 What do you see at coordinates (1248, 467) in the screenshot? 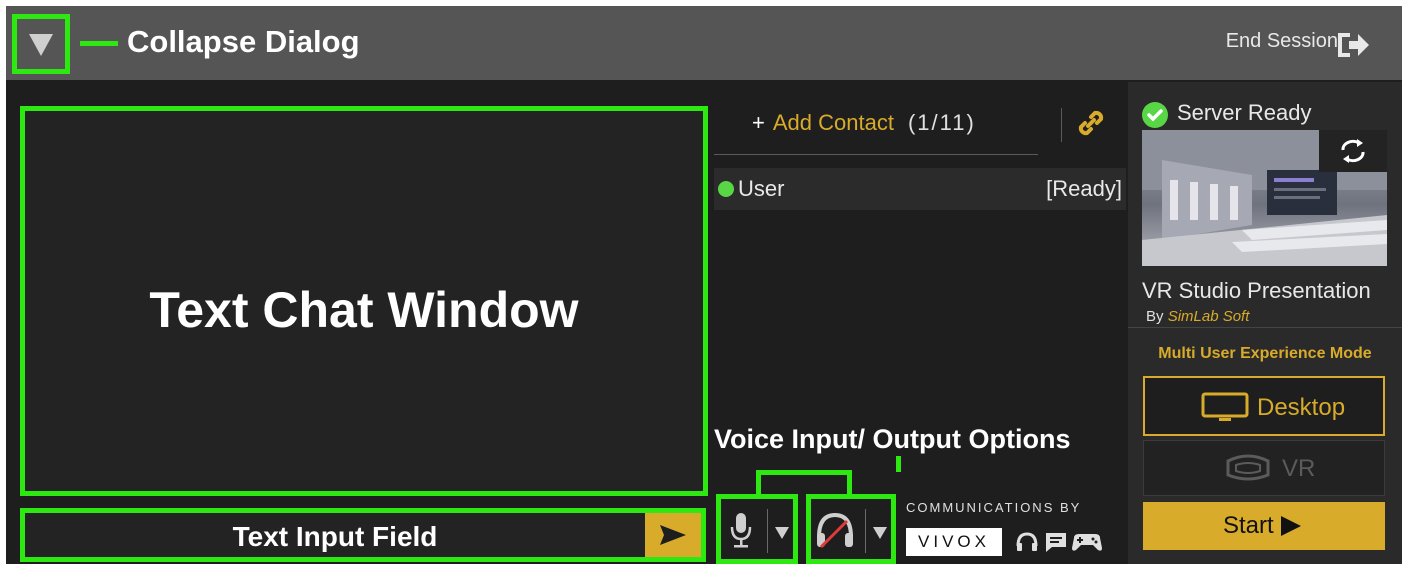
I see `vr-headset-icon` at bounding box center [1248, 467].